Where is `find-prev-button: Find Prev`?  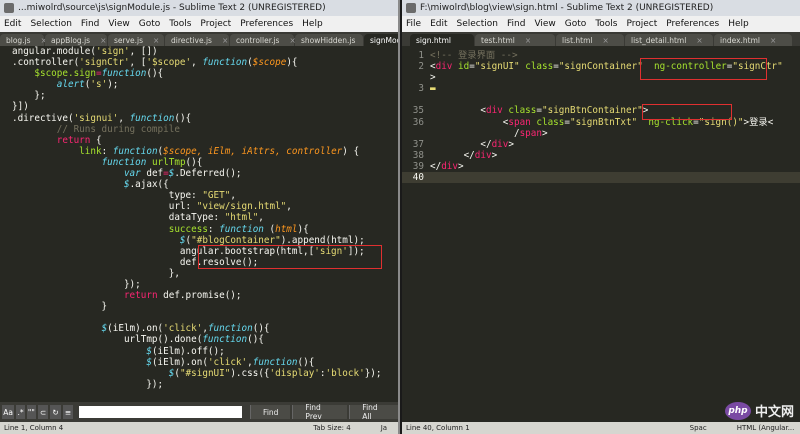
find-prev-button: Find Prev is located at coordinates (320, 412).